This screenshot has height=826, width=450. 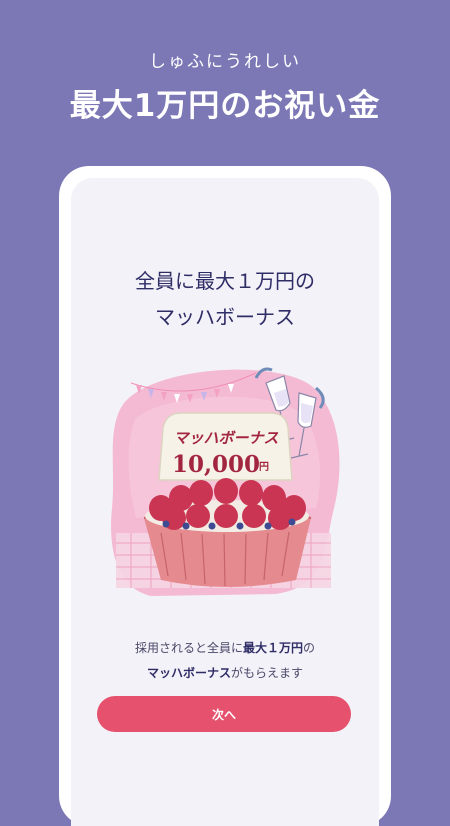 What do you see at coordinates (309, 648) in the screenshot?
I see `desc-line-1-post: の` at bounding box center [309, 648].